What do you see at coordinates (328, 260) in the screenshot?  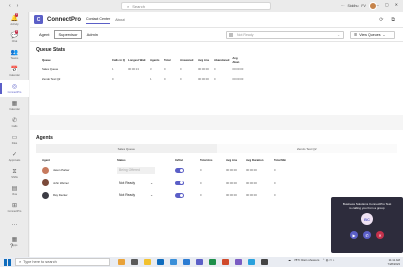 I see `network-icon: ⌃ ◍ ▭ ♪` at bounding box center [328, 260].